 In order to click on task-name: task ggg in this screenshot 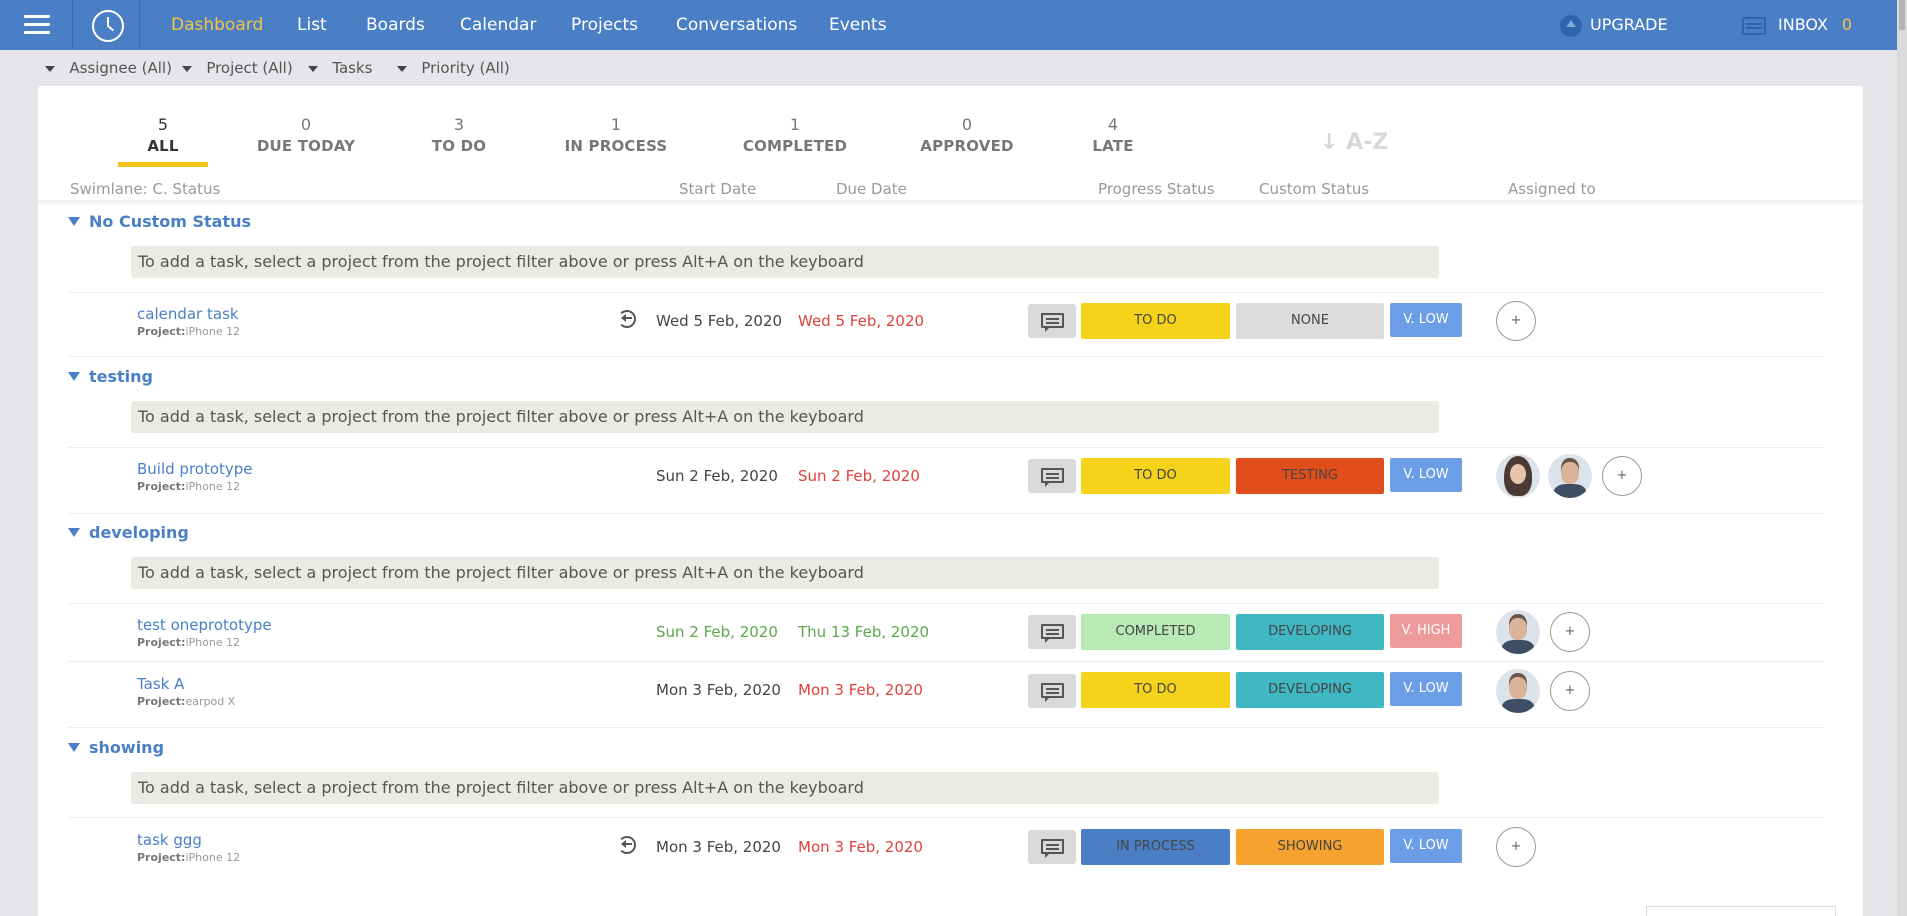, I will do `click(169, 840)`.